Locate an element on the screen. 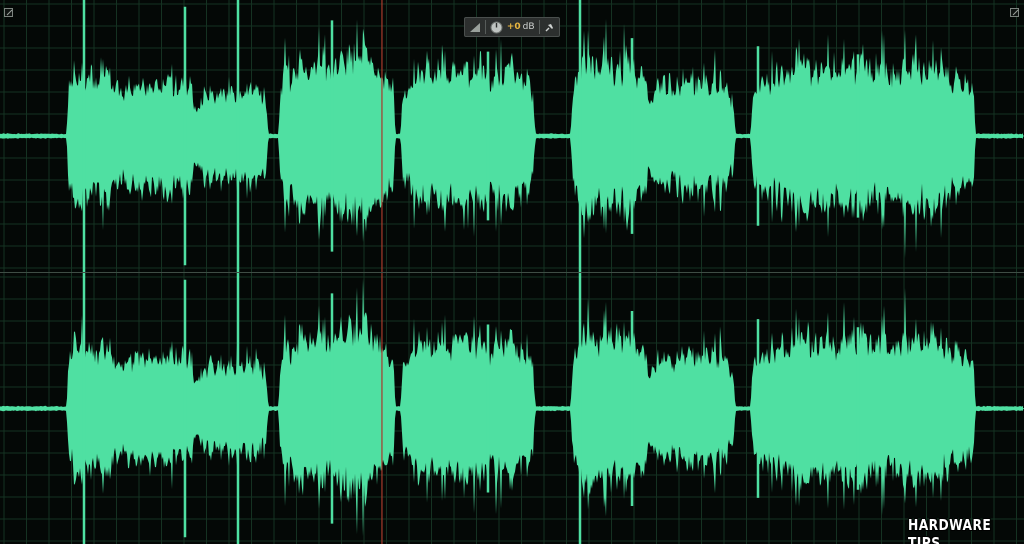 The height and width of the screenshot is (544, 1024). pin-icon is located at coordinates (549, 27).